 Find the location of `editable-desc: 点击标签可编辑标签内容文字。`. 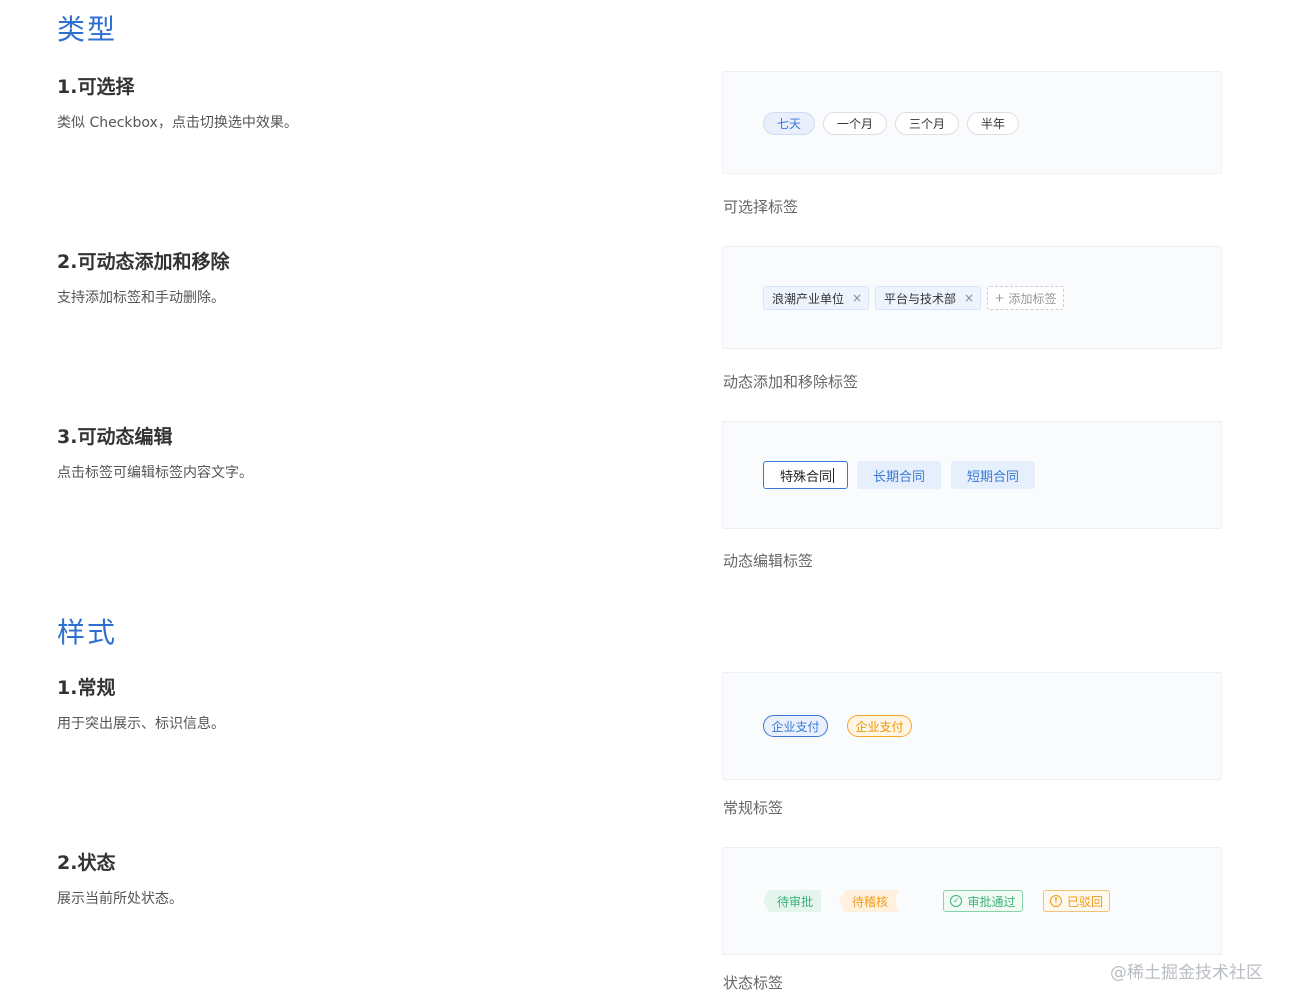

editable-desc: 点击标签可编辑标签内容文字。 is located at coordinates (155, 473).